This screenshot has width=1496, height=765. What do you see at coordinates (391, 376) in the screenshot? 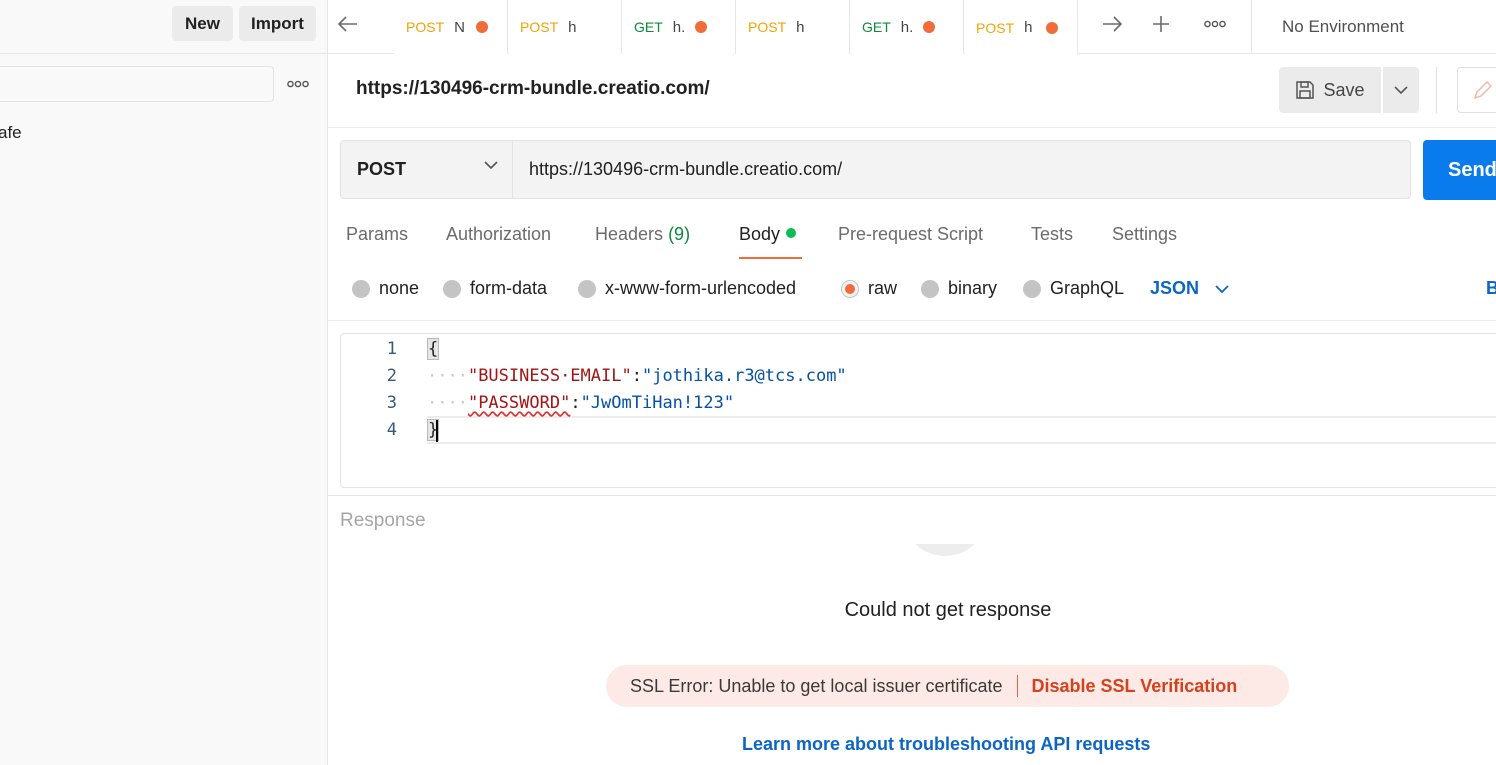
I see `line-number: 2` at bounding box center [391, 376].